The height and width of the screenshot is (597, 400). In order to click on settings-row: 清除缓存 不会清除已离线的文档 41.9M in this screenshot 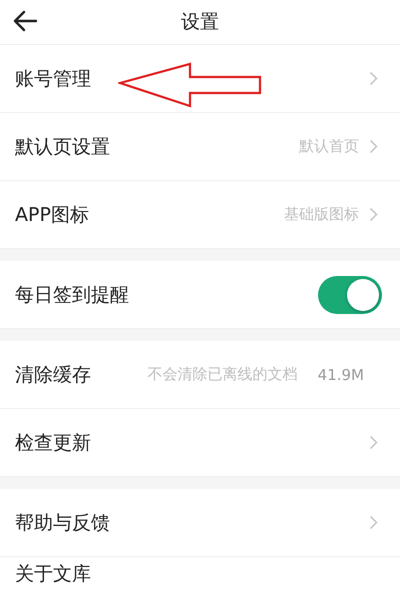, I will do `click(200, 375)`.